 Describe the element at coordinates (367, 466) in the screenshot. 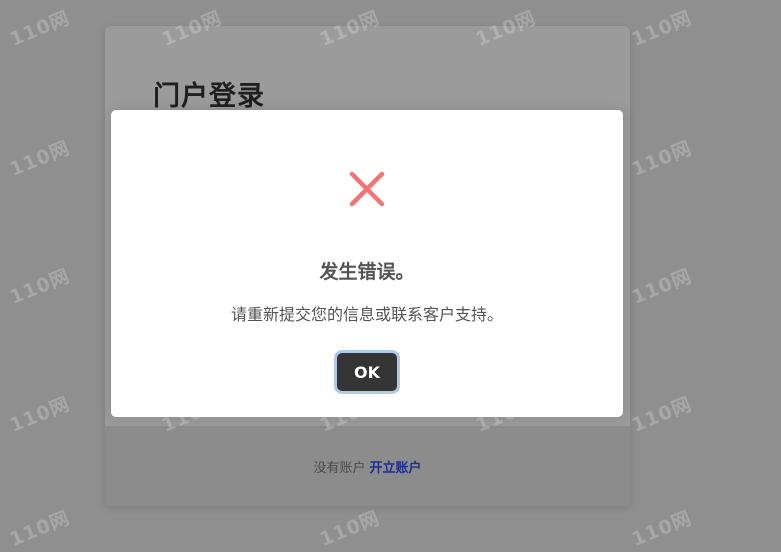

I see `login-footer: 没有账户 开立账户` at that location.